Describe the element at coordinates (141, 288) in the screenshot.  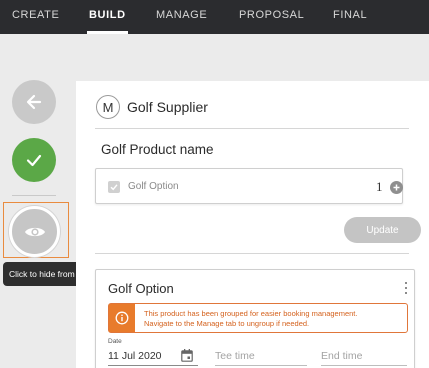
I see `option-card-title: Golf Option` at that location.